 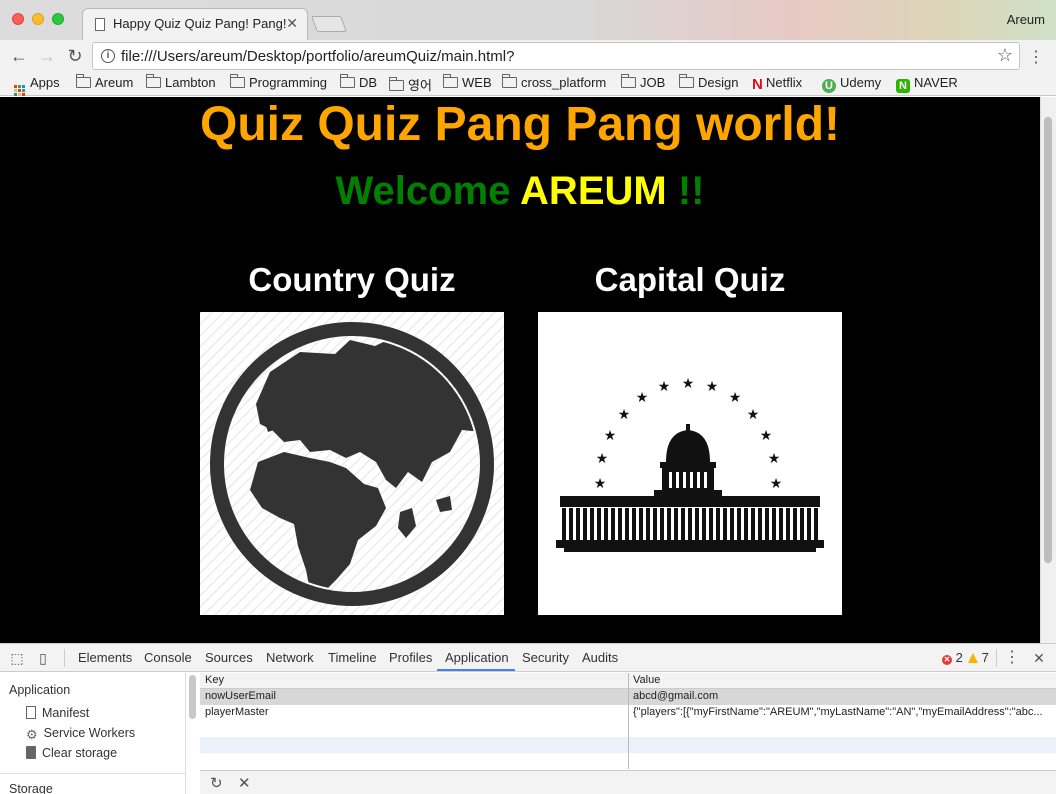 I want to click on refresh-icon: ↻, so click(x=216, y=783).